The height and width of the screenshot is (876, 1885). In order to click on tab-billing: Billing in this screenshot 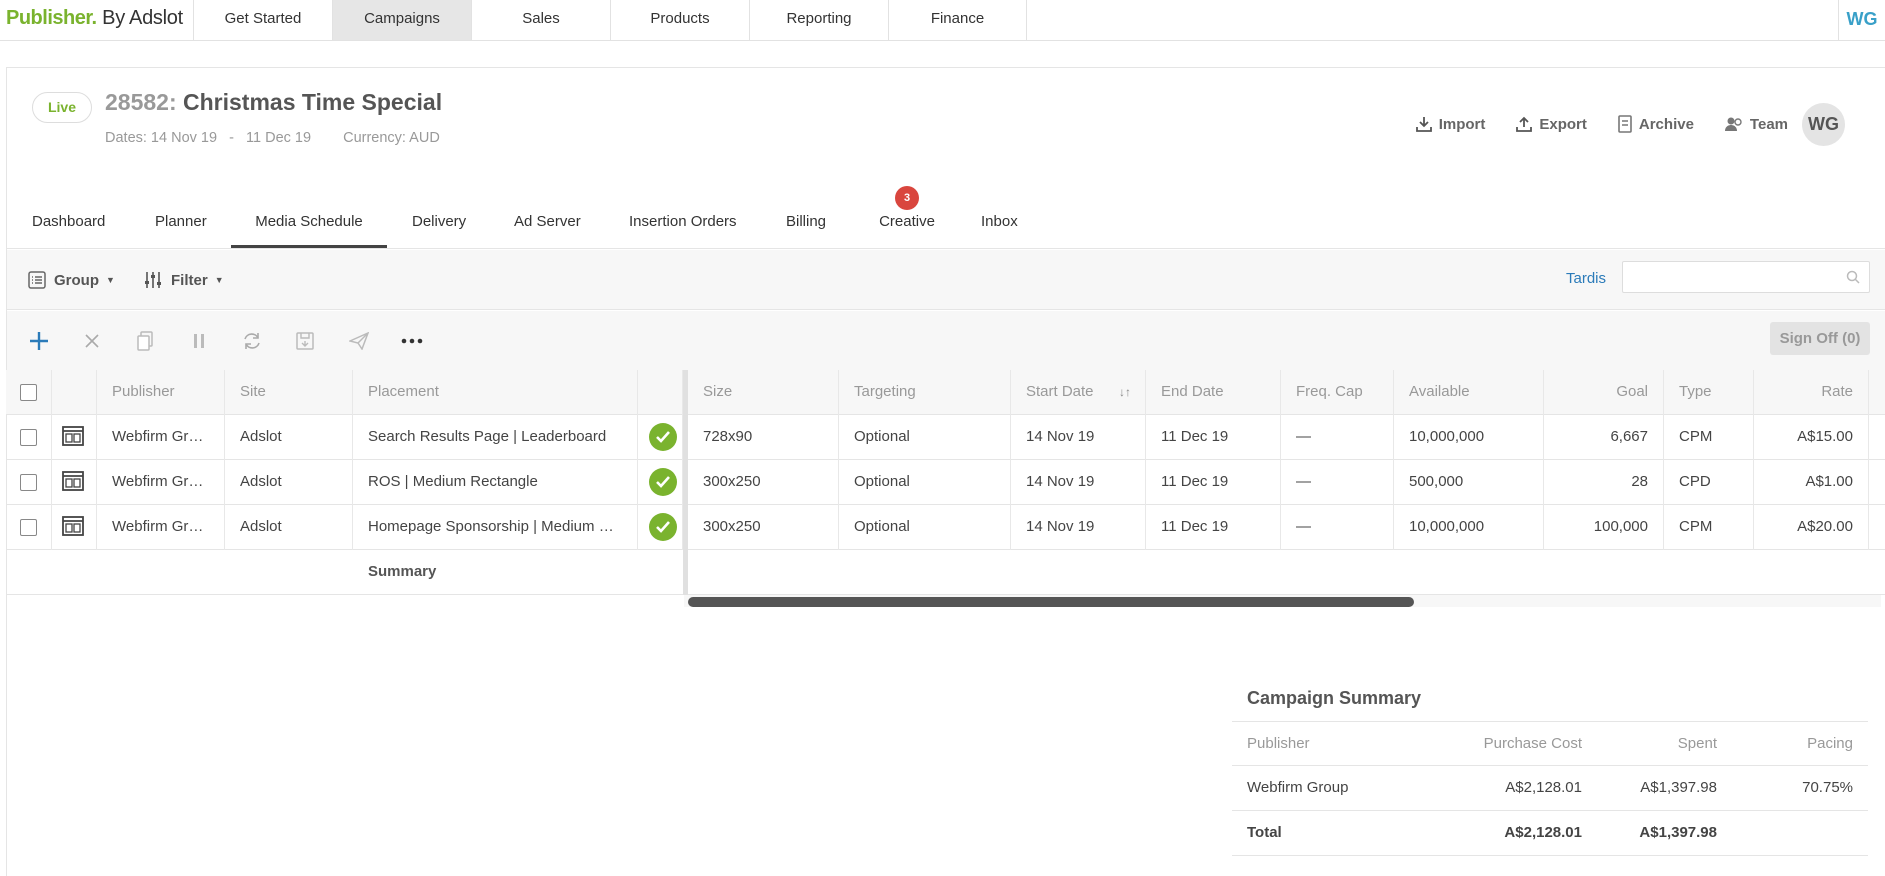, I will do `click(806, 214)`.